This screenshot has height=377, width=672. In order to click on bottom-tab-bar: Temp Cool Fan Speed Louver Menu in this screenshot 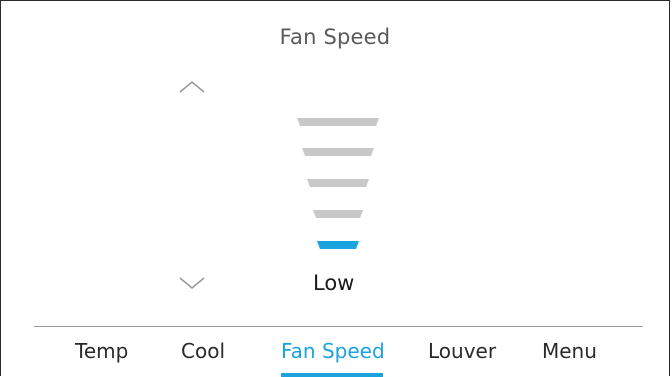, I will do `click(336, 358)`.